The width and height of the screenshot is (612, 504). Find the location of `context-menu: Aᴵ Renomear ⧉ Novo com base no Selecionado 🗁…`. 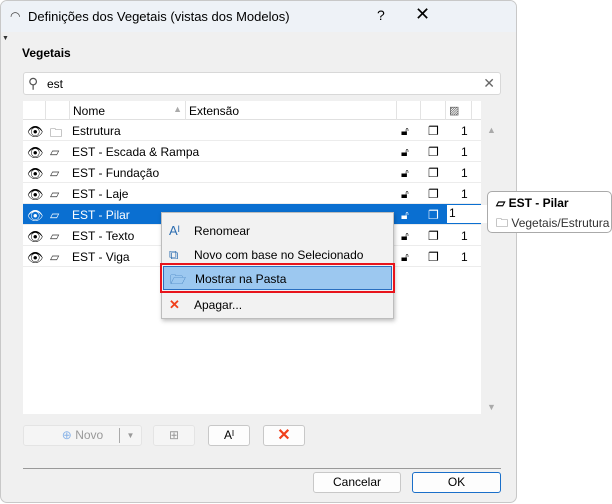

context-menu: Aᴵ Renomear ⧉ Novo com base no Selecionado 🗁… is located at coordinates (277, 265).